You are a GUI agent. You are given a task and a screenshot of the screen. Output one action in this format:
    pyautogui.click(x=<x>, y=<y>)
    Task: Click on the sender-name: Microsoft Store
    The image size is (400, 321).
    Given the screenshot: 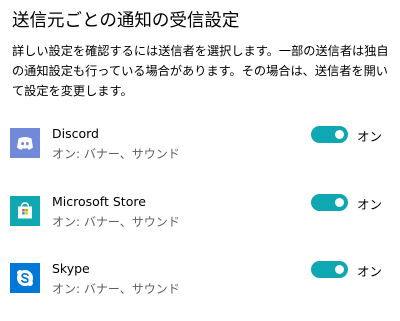 What is the action you would take?
    pyautogui.click(x=99, y=201)
    